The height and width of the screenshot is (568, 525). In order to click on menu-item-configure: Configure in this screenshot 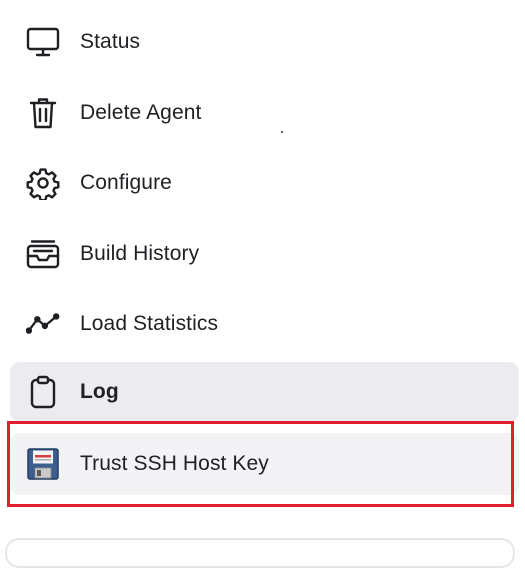, I will do `click(264, 183)`.